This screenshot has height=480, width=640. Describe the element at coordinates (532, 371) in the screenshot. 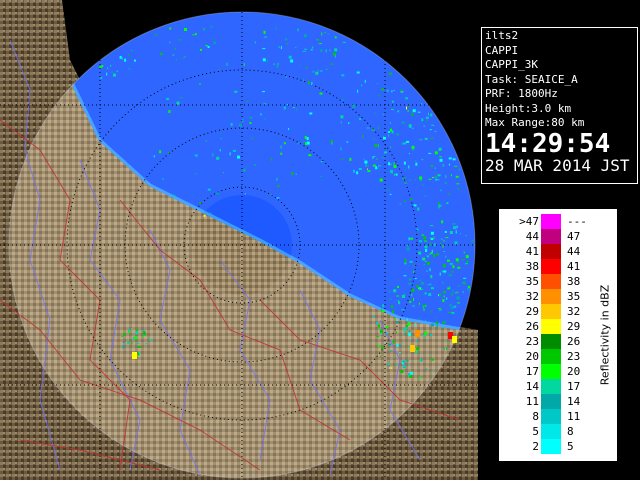

I see `legend-lower-bound: 17` at that location.